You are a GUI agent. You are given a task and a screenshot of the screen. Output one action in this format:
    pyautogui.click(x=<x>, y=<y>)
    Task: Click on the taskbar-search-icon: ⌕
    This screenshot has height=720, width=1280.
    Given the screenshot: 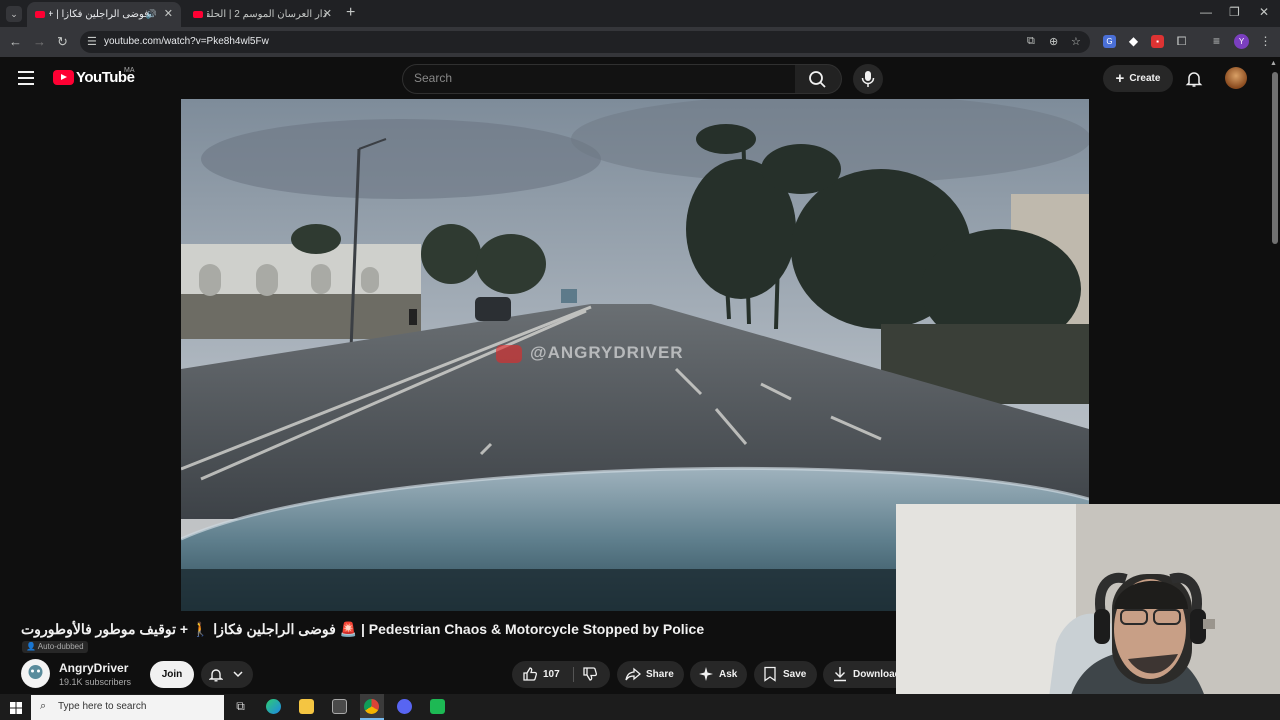 What is the action you would take?
    pyautogui.click(x=43, y=706)
    